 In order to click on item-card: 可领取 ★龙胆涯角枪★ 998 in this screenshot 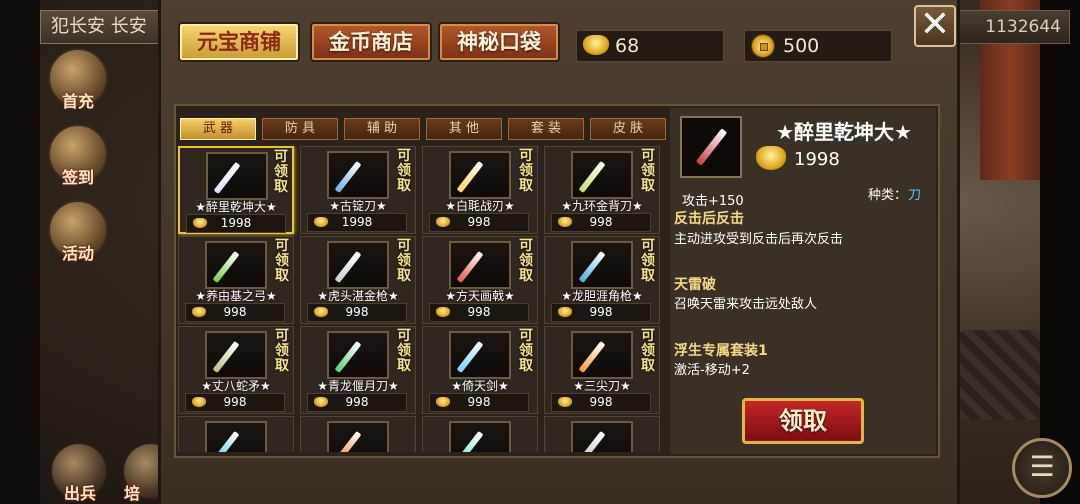, I will do `click(602, 280)`.